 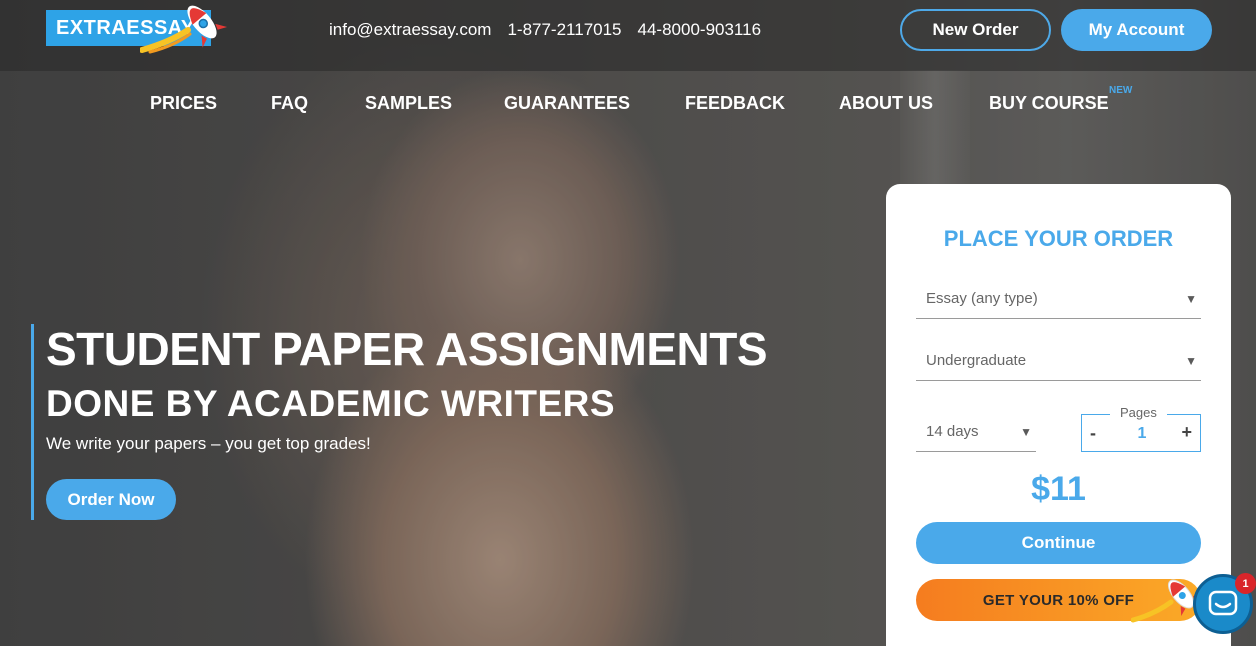 What do you see at coordinates (331, 403) in the screenshot?
I see `hero-subtitle: DONE BY ACADEMIC WRITERS` at bounding box center [331, 403].